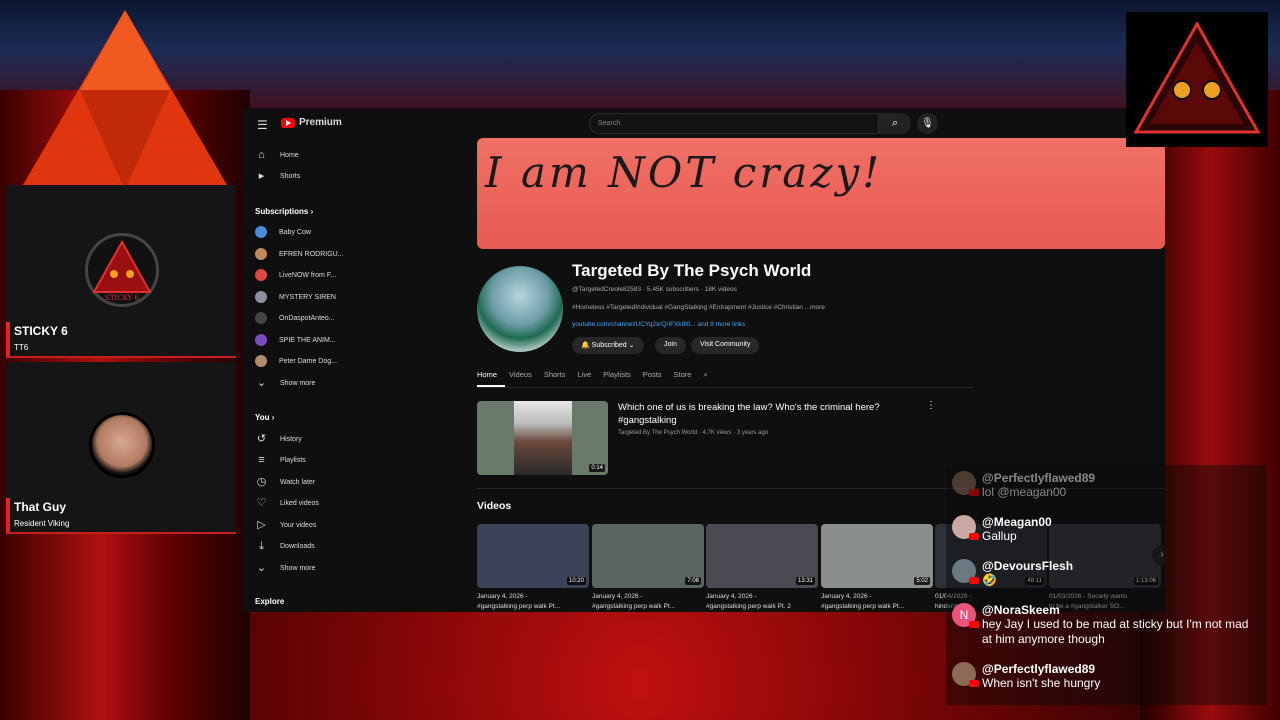 This screenshot has height=720, width=1280. Describe the element at coordinates (311, 122) in the screenshot. I see `youtube-logo: Premium` at that location.